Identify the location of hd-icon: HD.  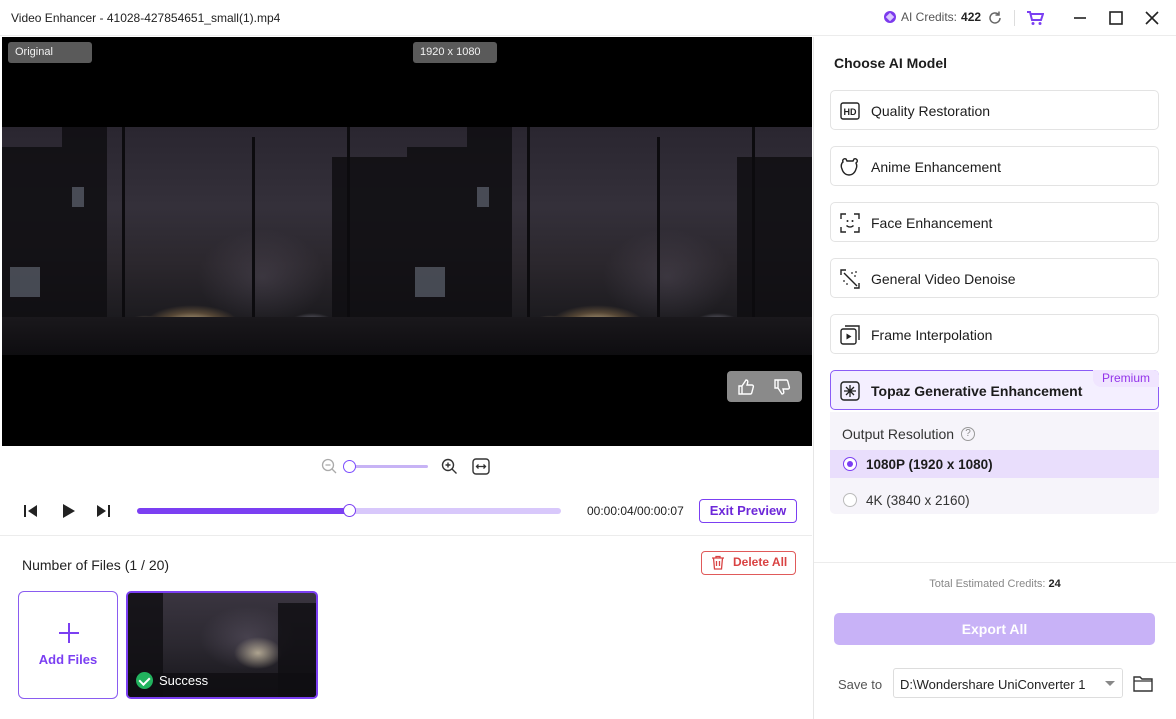
(850, 111).